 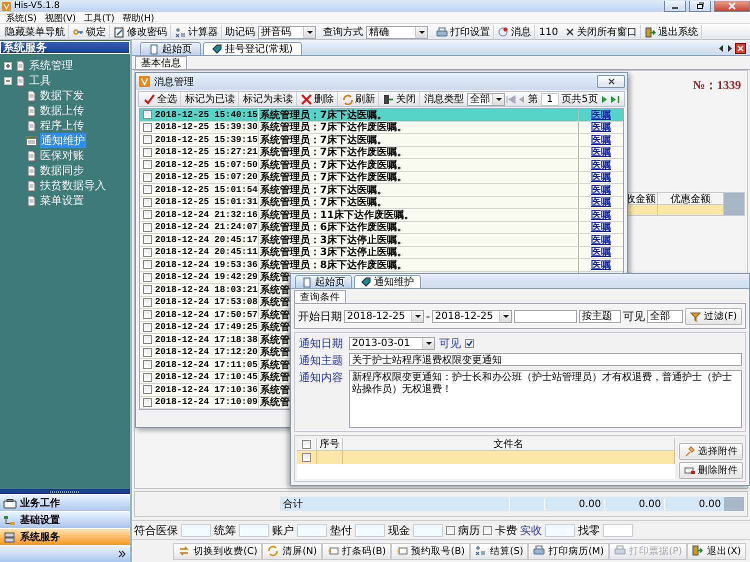 What do you see at coordinates (430, 551) in the screenshot?
I see `appointment-button: 预约取号(B)` at bounding box center [430, 551].